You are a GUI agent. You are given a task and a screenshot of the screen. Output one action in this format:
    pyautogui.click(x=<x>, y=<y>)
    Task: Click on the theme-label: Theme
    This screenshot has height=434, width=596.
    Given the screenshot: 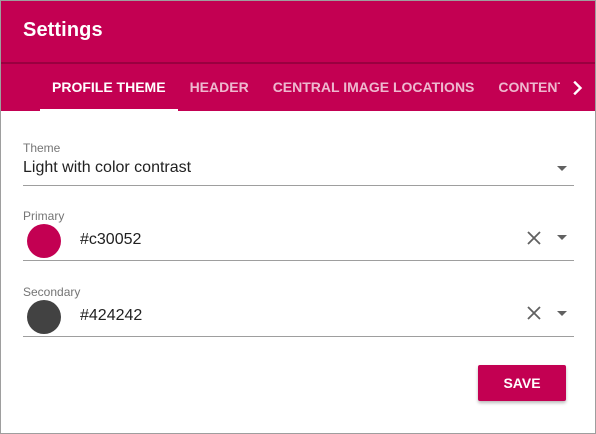 What is the action you would take?
    pyautogui.click(x=42, y=148)
    